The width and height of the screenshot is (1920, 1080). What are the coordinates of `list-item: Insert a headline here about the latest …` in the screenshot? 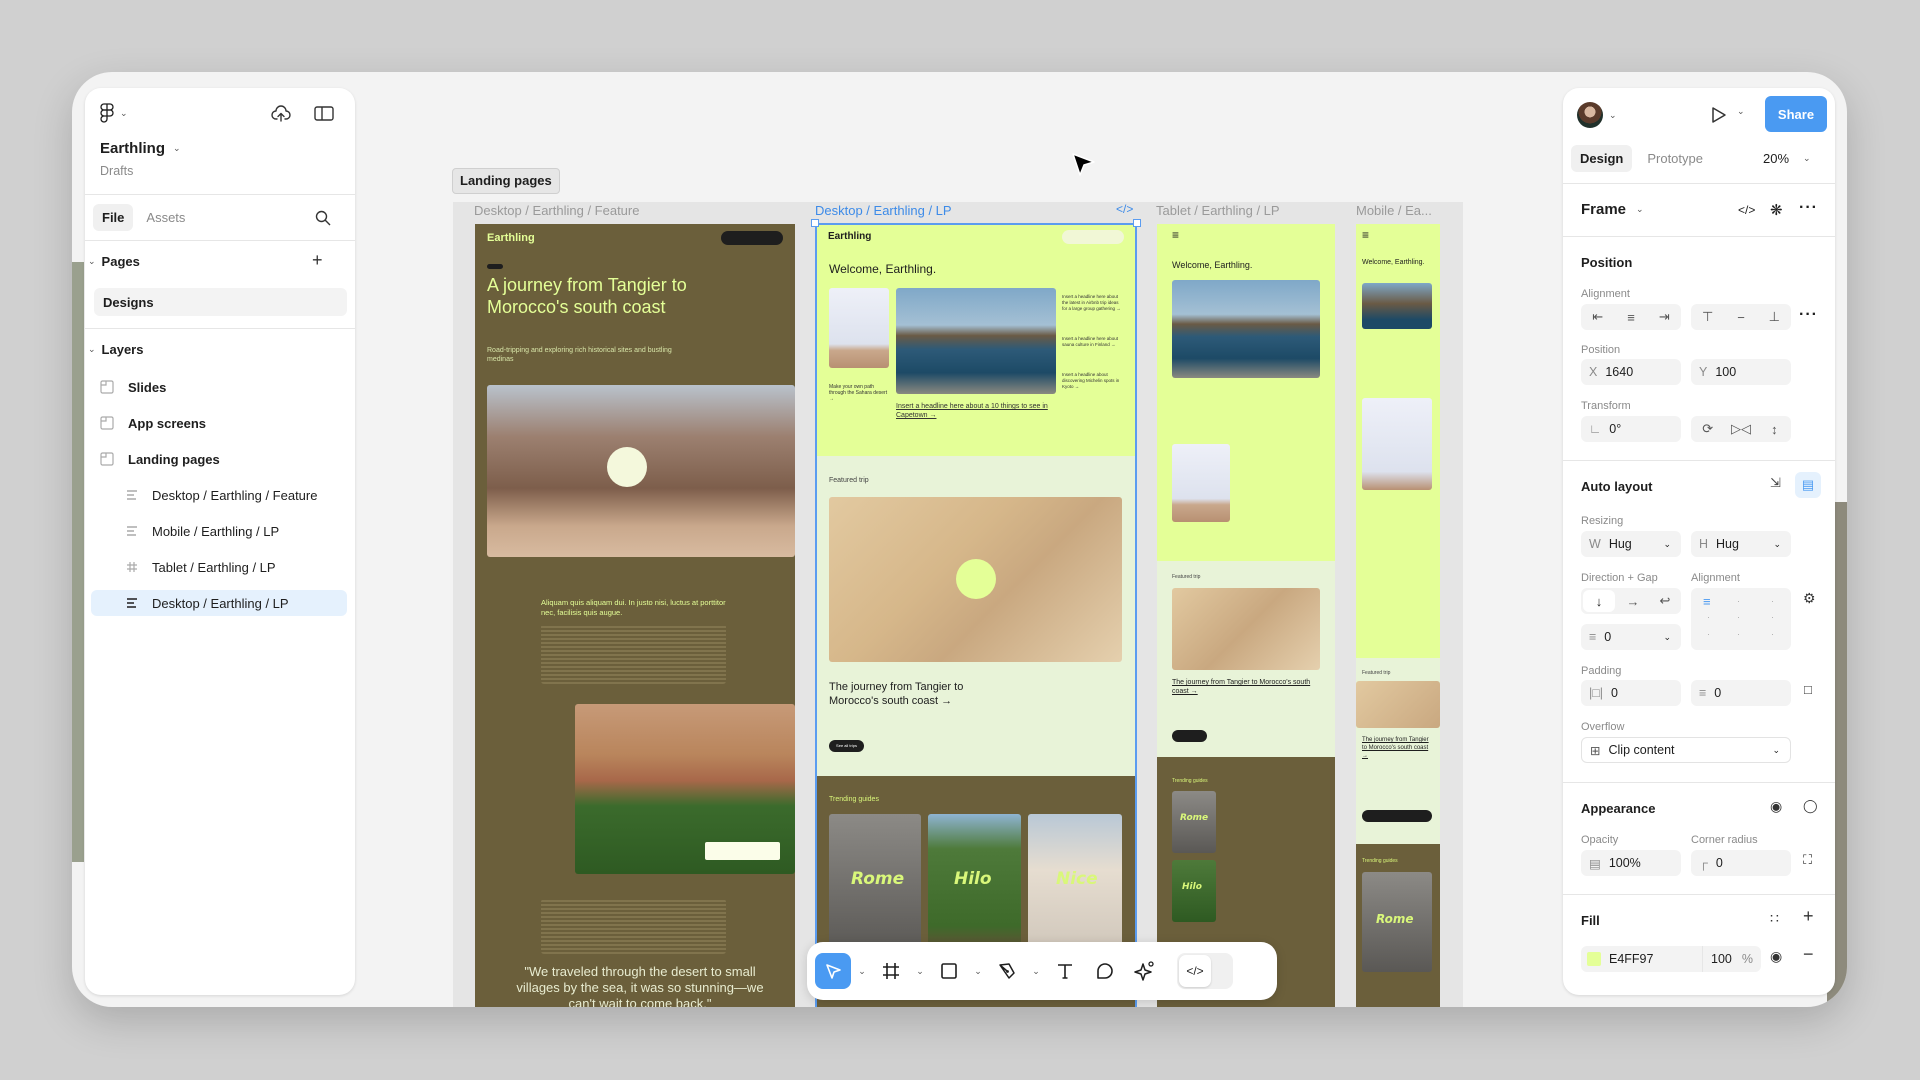 It's located at (1092, 303).